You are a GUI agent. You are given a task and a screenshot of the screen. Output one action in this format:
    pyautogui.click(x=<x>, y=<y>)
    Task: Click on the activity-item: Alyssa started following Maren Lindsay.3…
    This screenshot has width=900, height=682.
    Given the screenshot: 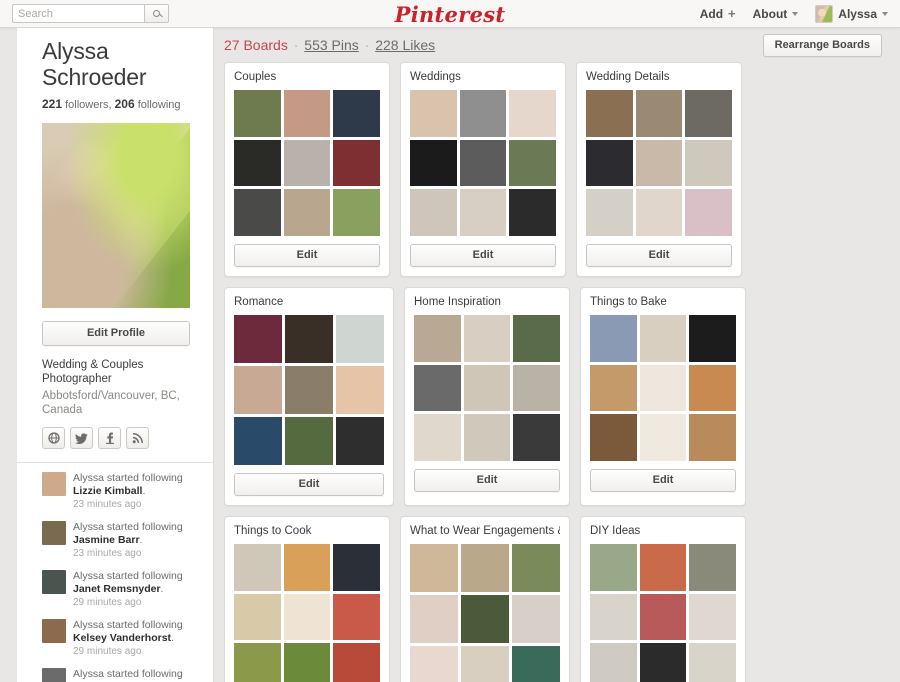 What is the action you would take?
    pyautogui.click(x=120, y=675)
    